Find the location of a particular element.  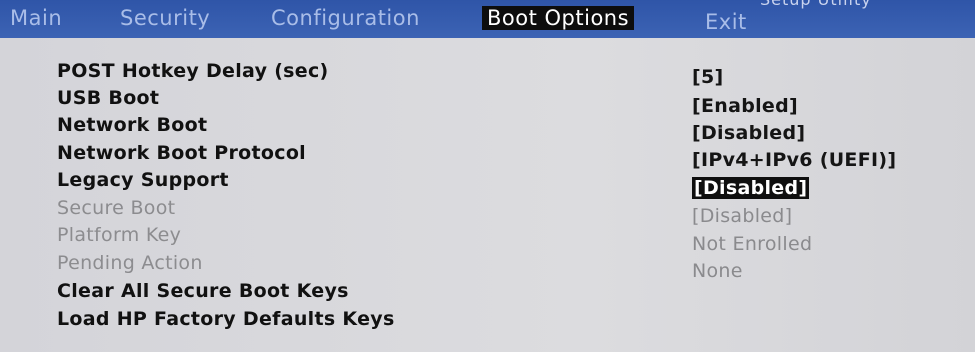

setting-label-network-boot: Network Boot is located at coordinates (132, 125).